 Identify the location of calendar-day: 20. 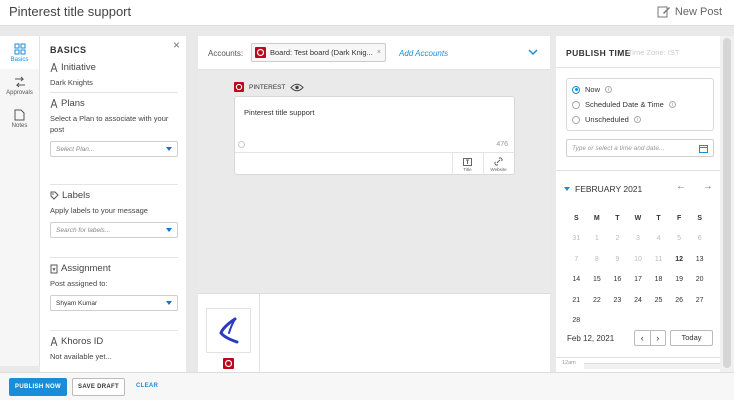
(699, 279).